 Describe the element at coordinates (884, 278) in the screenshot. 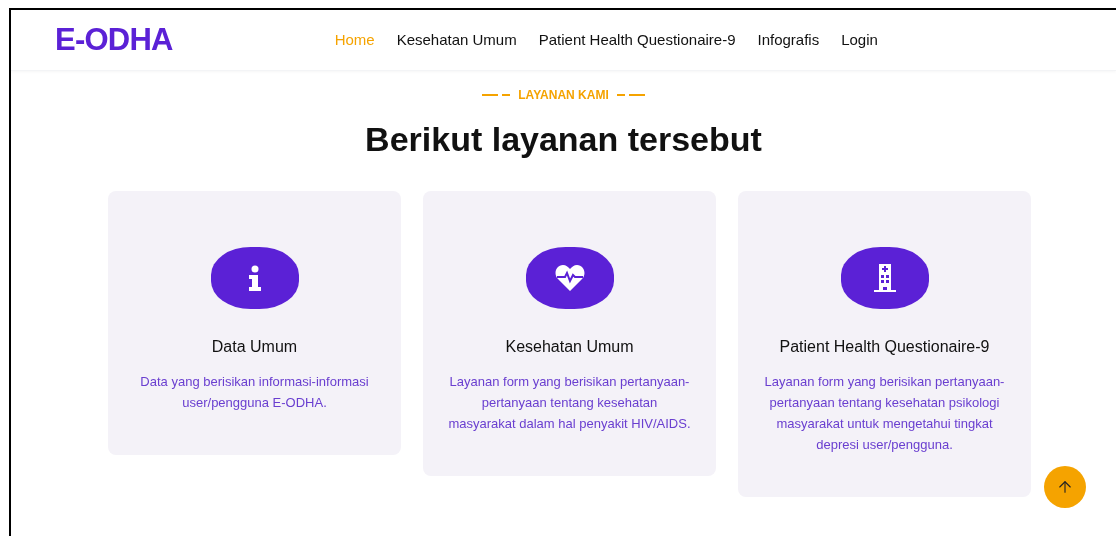

I see `hospital-icon` at that location.